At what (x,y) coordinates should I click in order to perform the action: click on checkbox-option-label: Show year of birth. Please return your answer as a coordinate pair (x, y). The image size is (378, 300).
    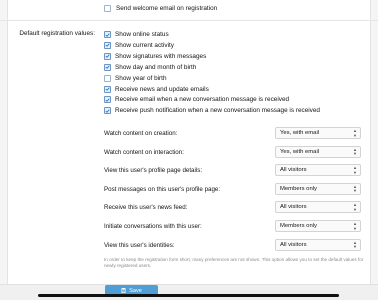
    Looking at the image, I should click on (141, 78).